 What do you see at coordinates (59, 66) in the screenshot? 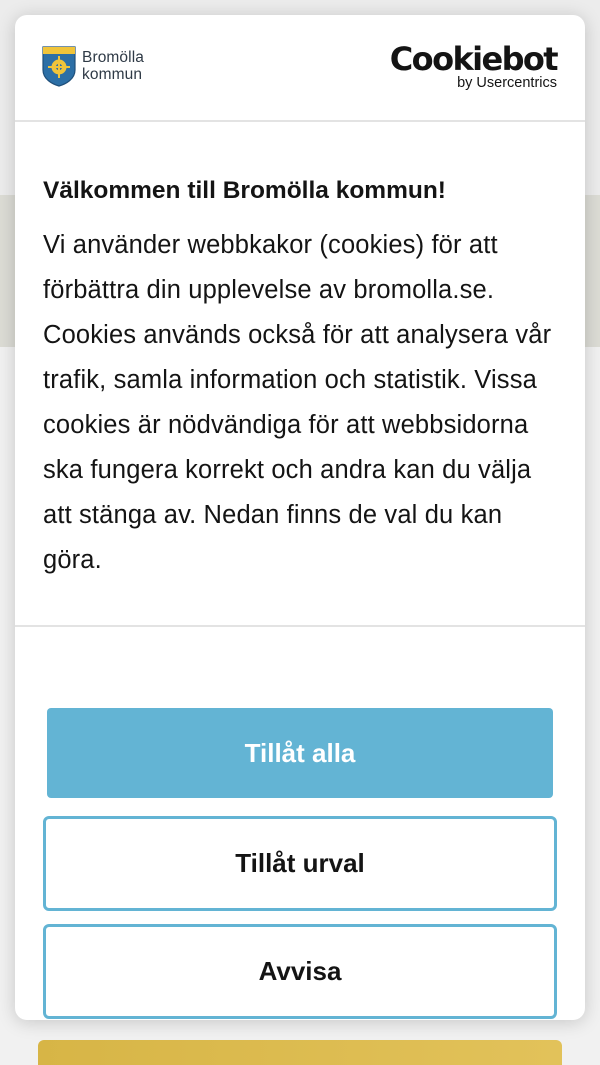
I see `bromolla-crest-icon` at bounding box center [59, 66].